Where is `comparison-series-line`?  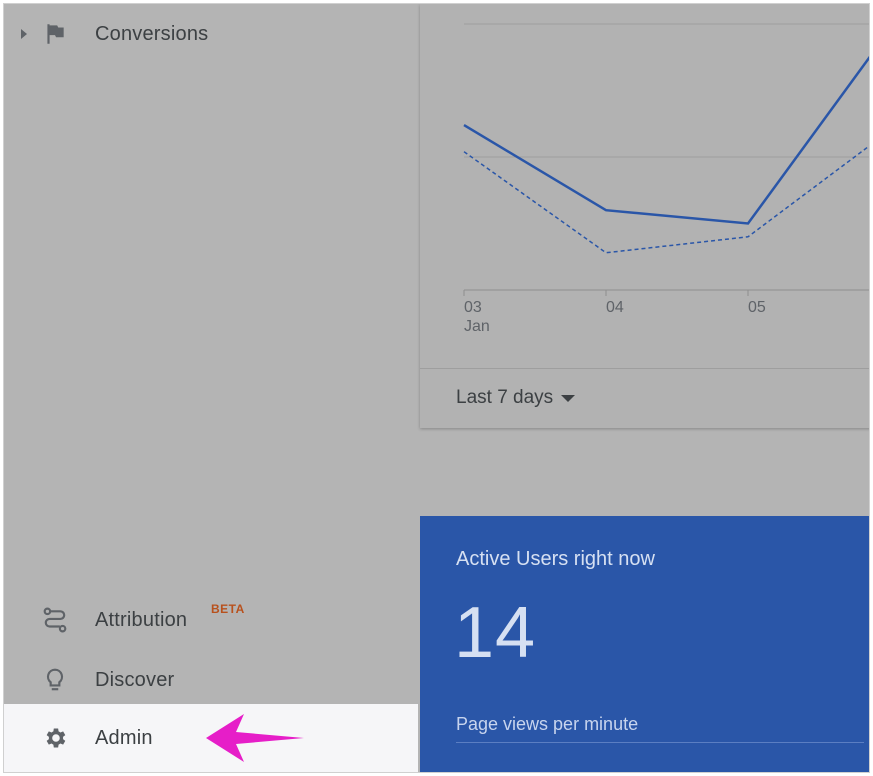
comparison-series-line is located at coordinates (666, 199).